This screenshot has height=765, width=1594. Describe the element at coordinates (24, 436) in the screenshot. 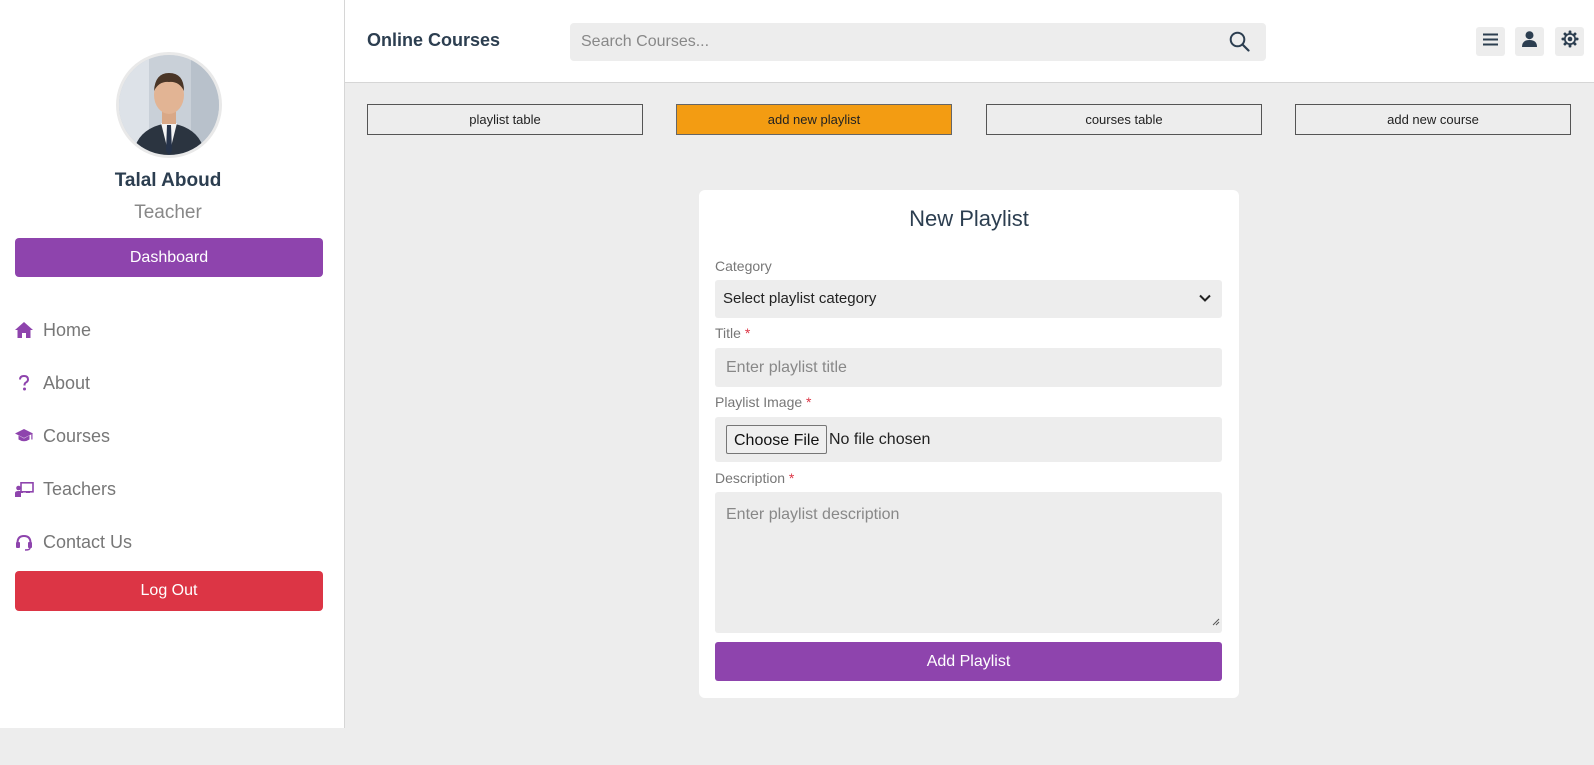

I see `graduation-cap-icon` at that location.